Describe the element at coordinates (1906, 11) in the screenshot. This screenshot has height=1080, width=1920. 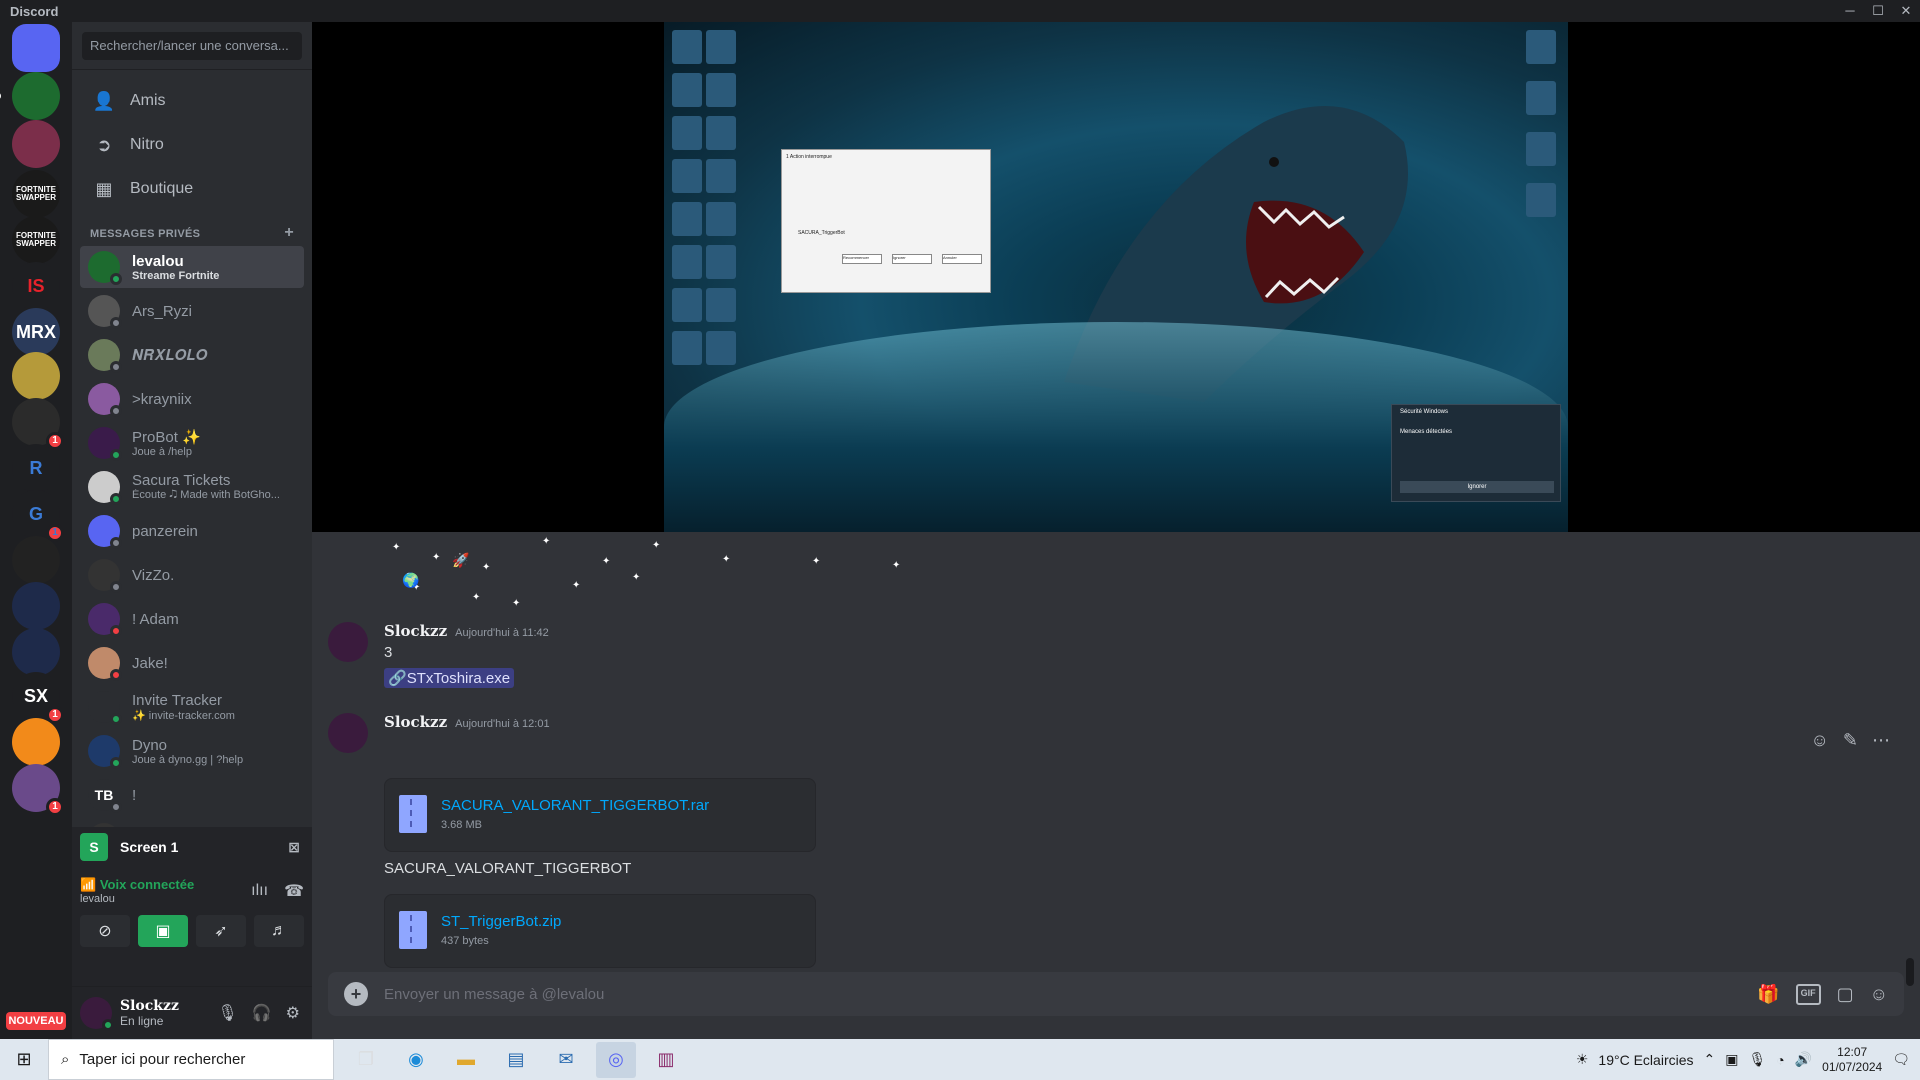
I see `close-button: ✕` at that location.